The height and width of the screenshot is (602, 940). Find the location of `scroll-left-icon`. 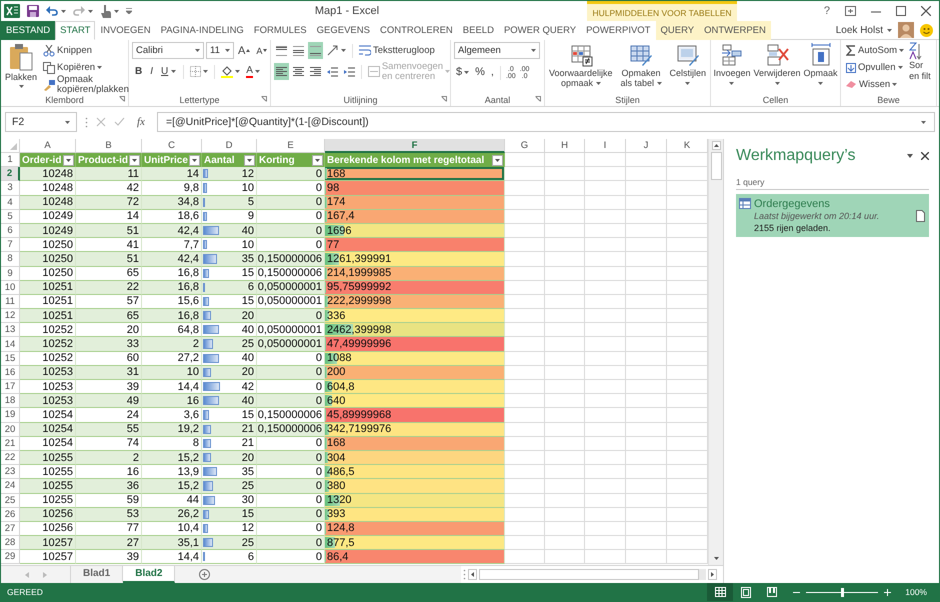

scroll-left-icon is located at coordinates (472, 574).